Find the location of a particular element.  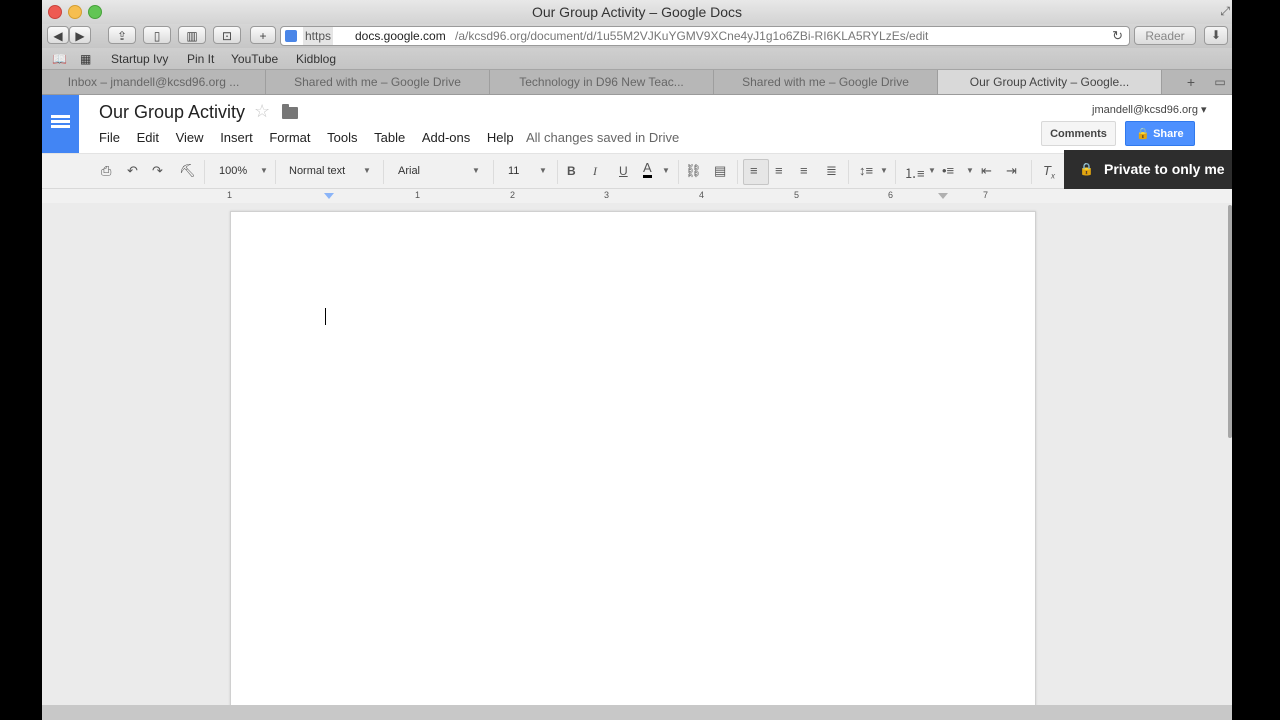

clear-formatting-icon: Tx is located at coordinates (1049, 172).